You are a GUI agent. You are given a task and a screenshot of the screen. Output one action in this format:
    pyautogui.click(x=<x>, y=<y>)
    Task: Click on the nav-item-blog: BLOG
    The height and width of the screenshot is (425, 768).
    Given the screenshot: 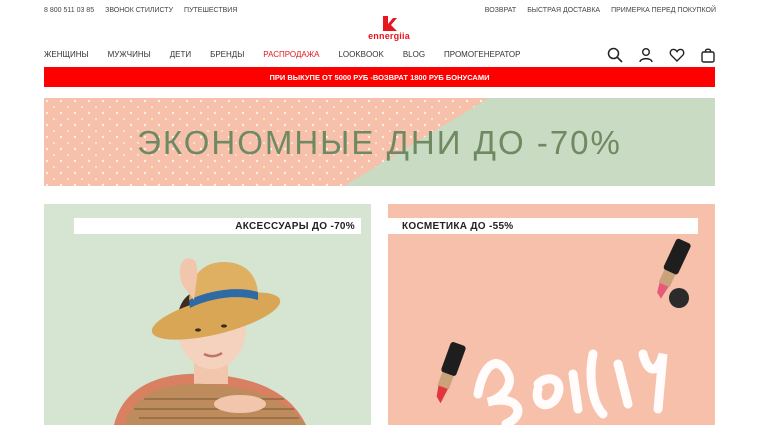 What is the action you would take?
    pyautogui.click(x=414, y=54)
    